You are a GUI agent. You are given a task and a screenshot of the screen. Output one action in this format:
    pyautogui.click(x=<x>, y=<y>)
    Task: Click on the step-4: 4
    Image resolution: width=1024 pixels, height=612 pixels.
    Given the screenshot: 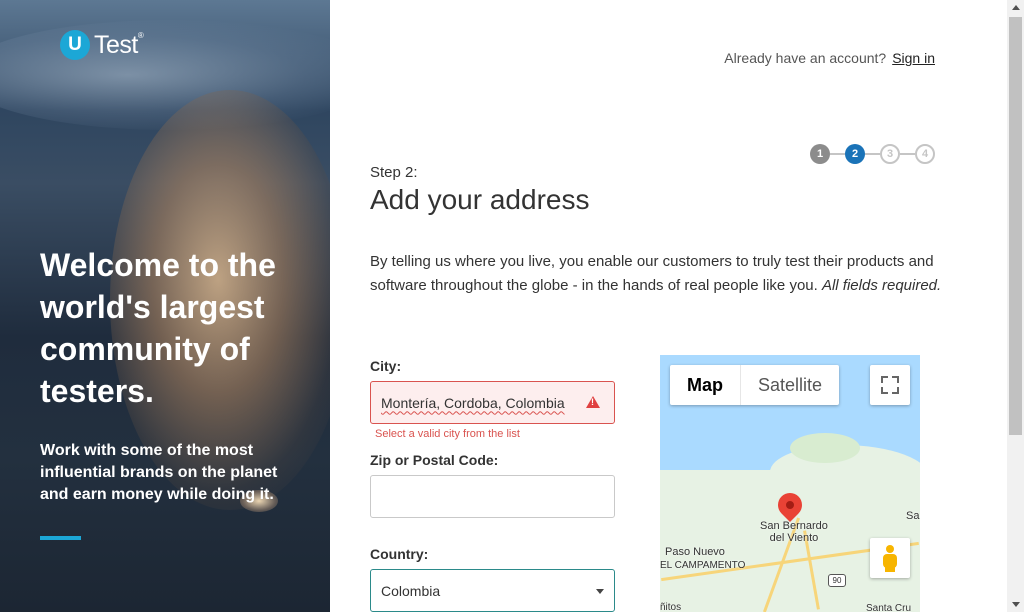 What is the action you would take?
    pyautogui.click(x=925, y=154)
    